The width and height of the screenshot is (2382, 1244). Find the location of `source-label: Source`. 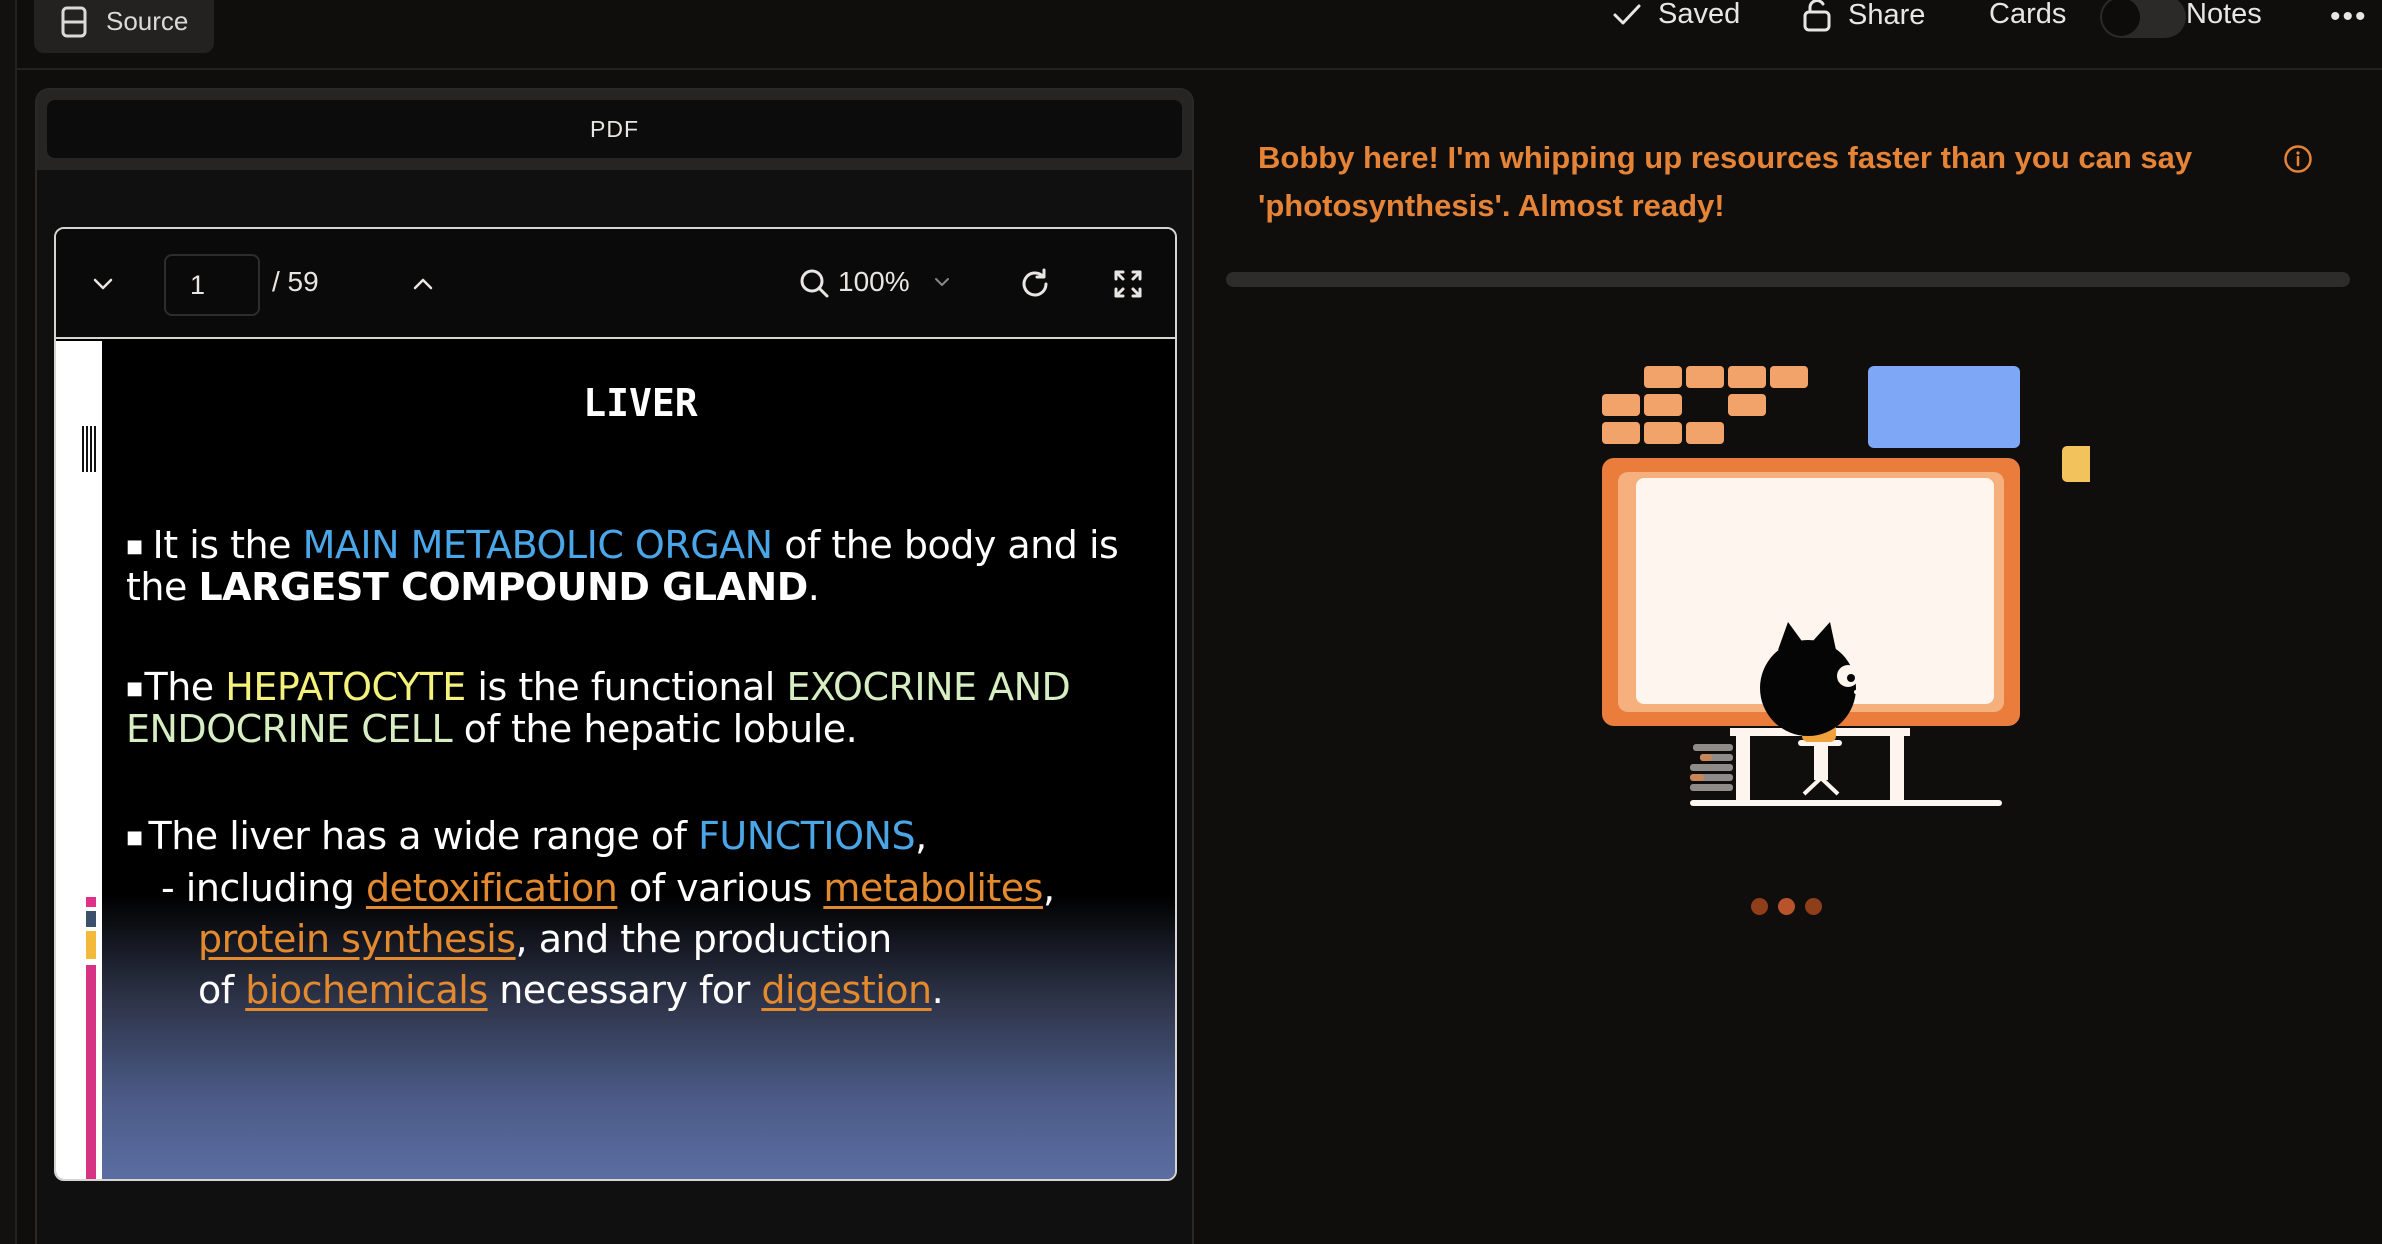

source-label: Source is located at coordinates (147, 21).